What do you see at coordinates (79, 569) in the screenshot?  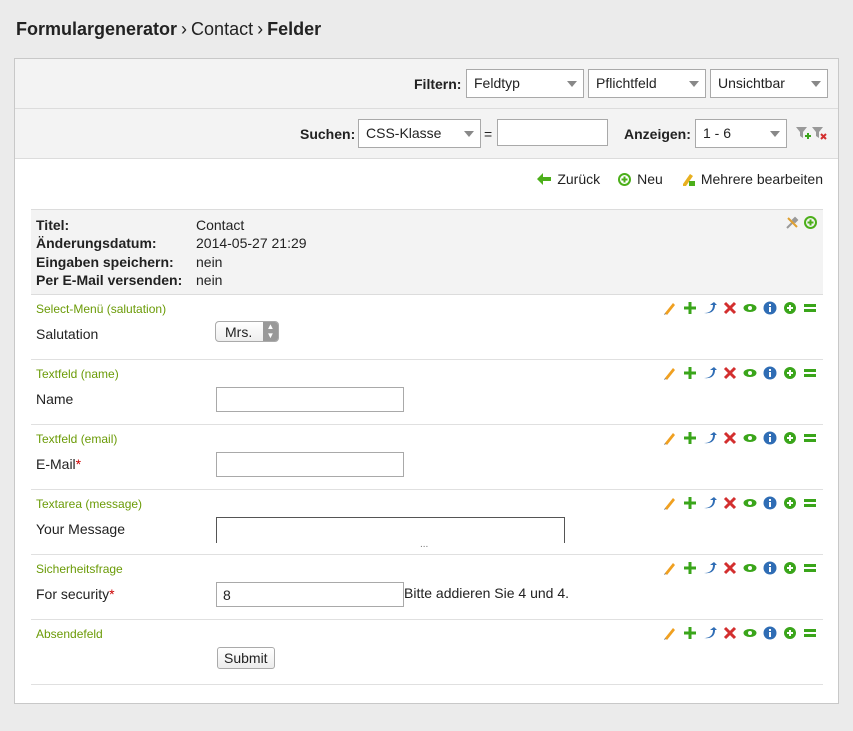 I see `field-title: Sicherheitsfrage` at bounding box center [79, 569].